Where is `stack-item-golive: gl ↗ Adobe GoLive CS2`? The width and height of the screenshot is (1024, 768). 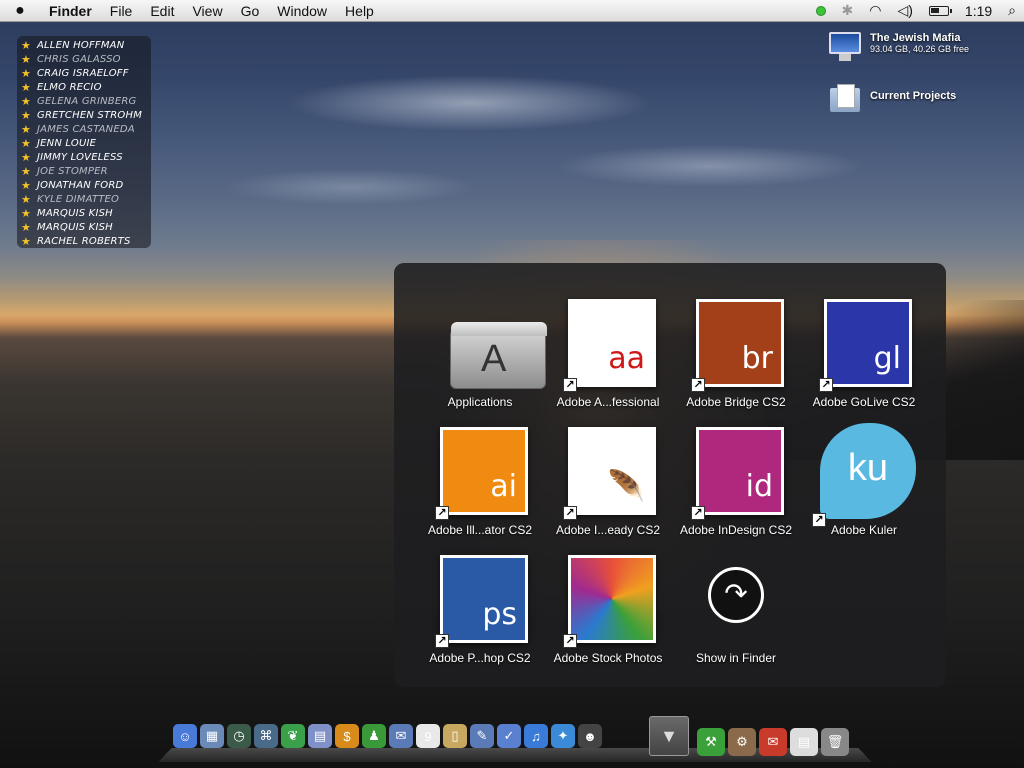
stack-item-golive: gl ↗ Adobe GoLive CS2 is located at coordinates (864, 342).